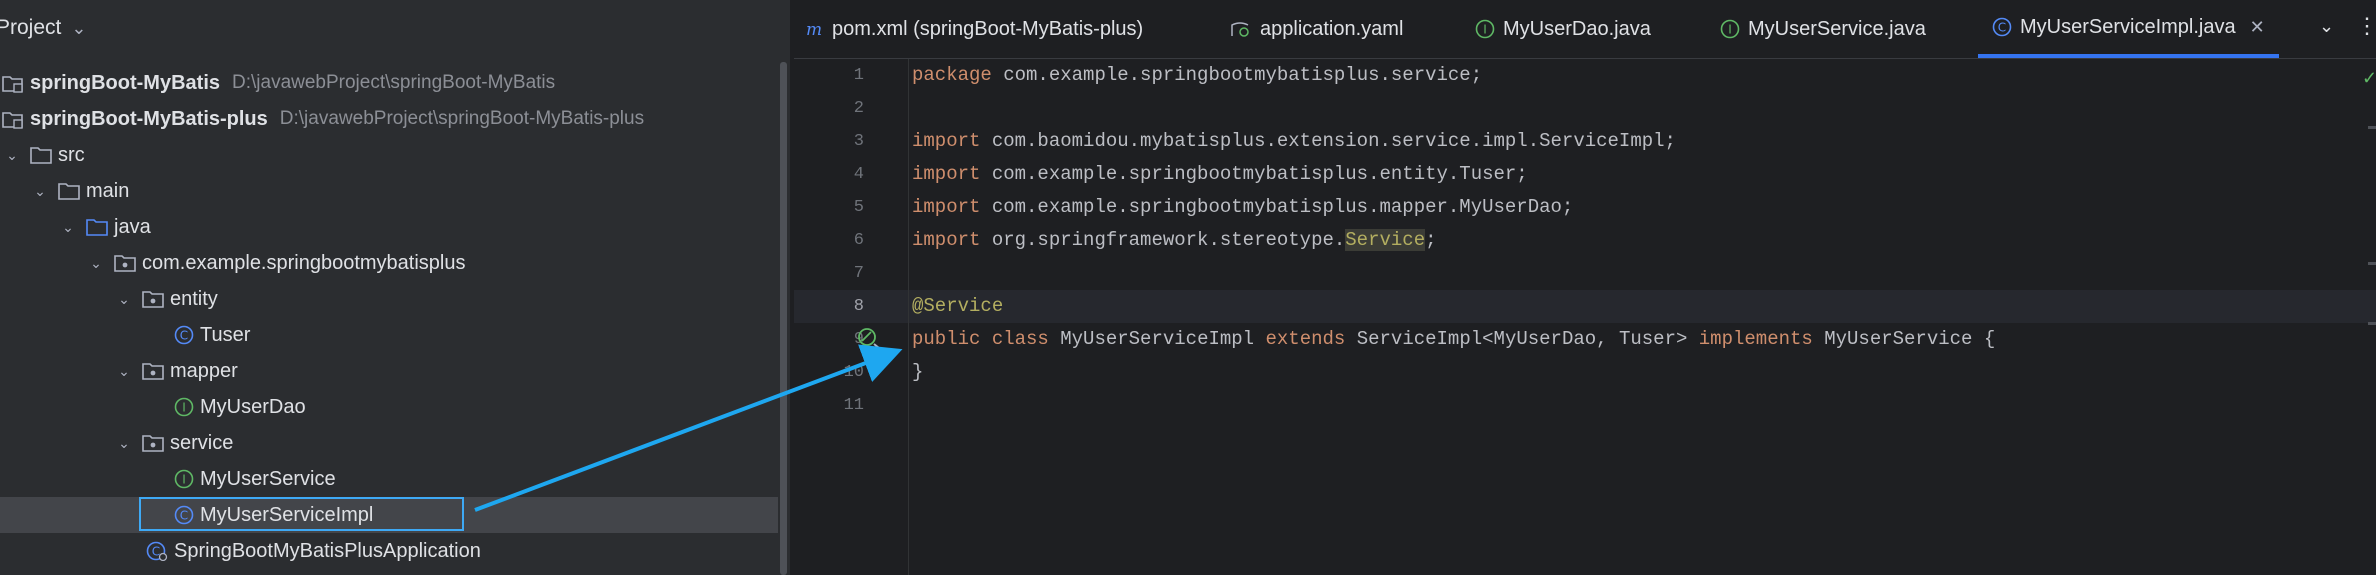  What do you see at coordinates (858, 273) in the screenshot?
I see `line-number: 7` at bounding box center [858, 273].